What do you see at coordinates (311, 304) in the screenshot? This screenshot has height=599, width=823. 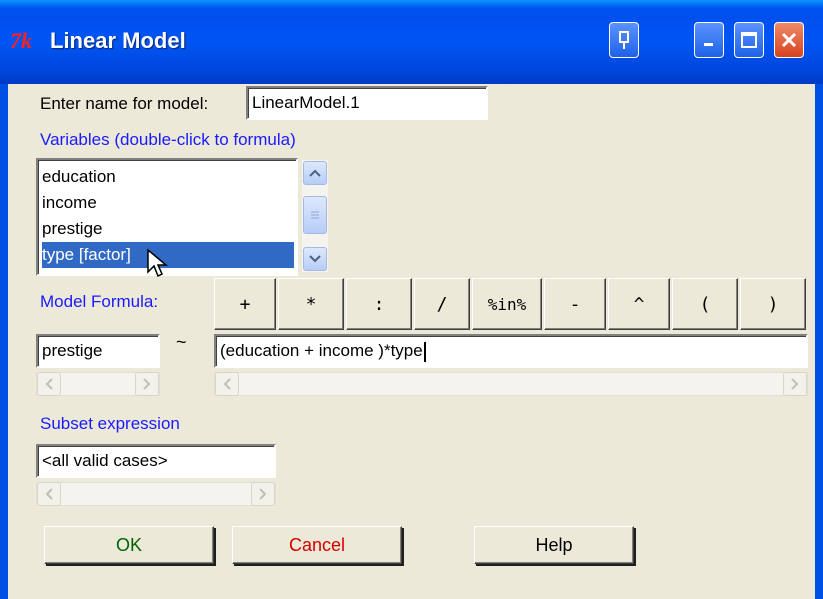 I see `operator-times-button: *` at bounding box center [311, 304].